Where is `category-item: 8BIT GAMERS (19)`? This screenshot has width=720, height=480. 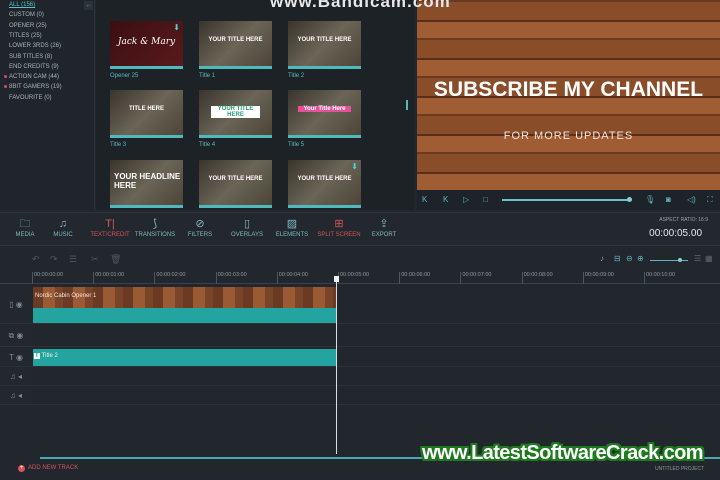
category-item: 8BIT GAMERS (19) is located at coordinates (33, 87).